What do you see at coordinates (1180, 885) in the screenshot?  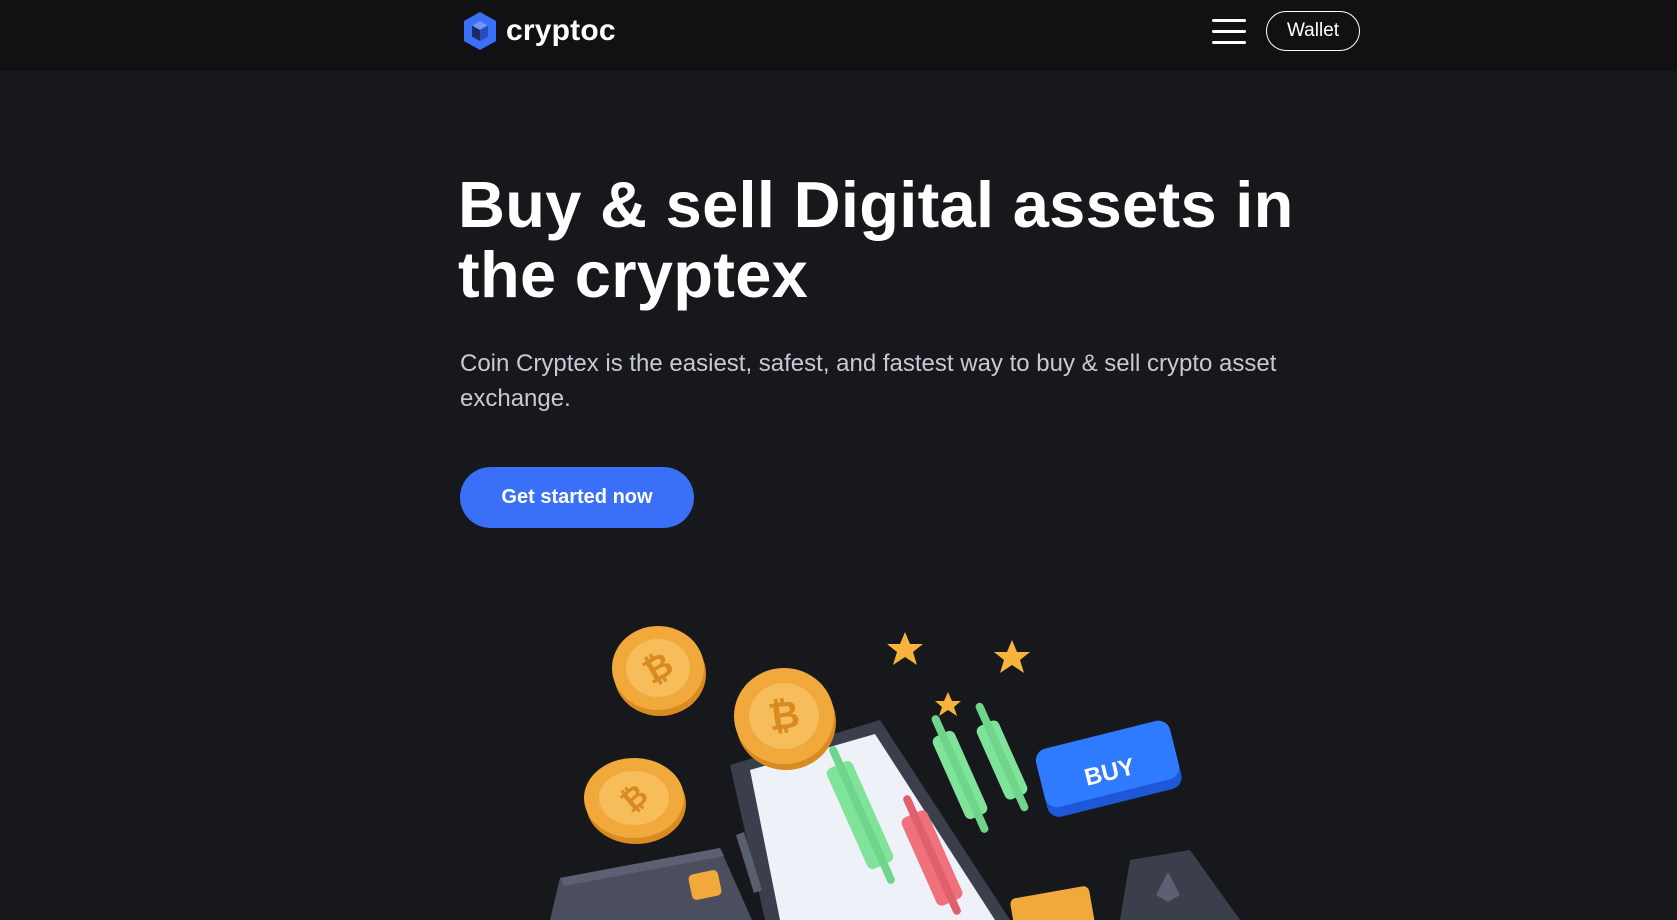 I see `ethereum-block-icon` at bounding box center [1180, 885].